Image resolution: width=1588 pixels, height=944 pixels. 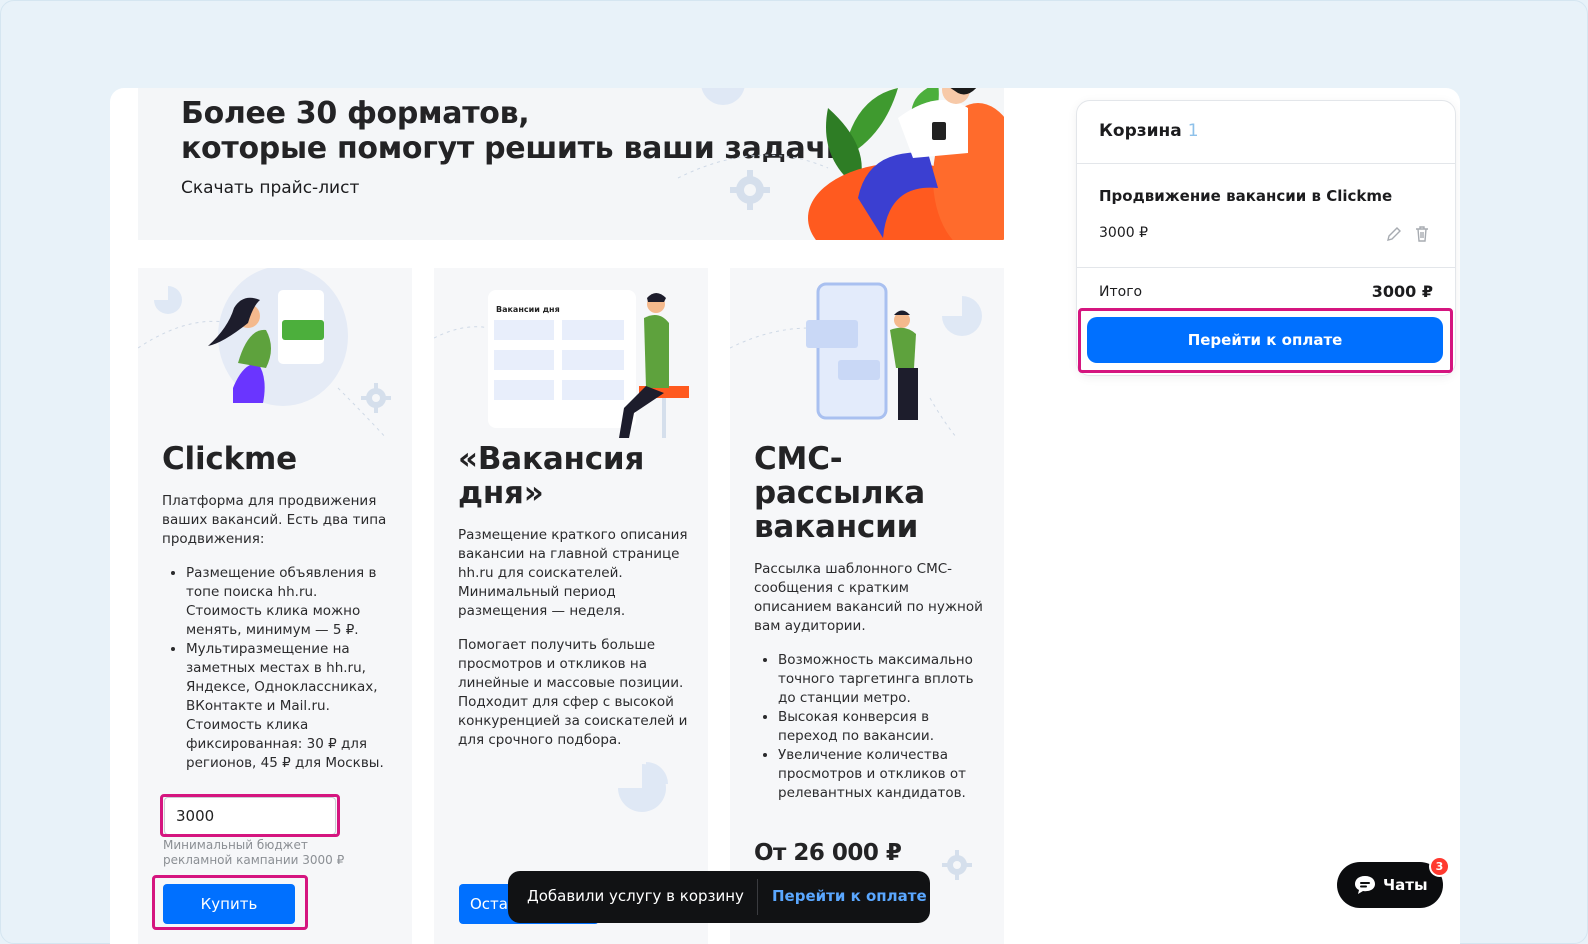 I want to click on chats-label: Чаты, so click(x=1405, y=885).